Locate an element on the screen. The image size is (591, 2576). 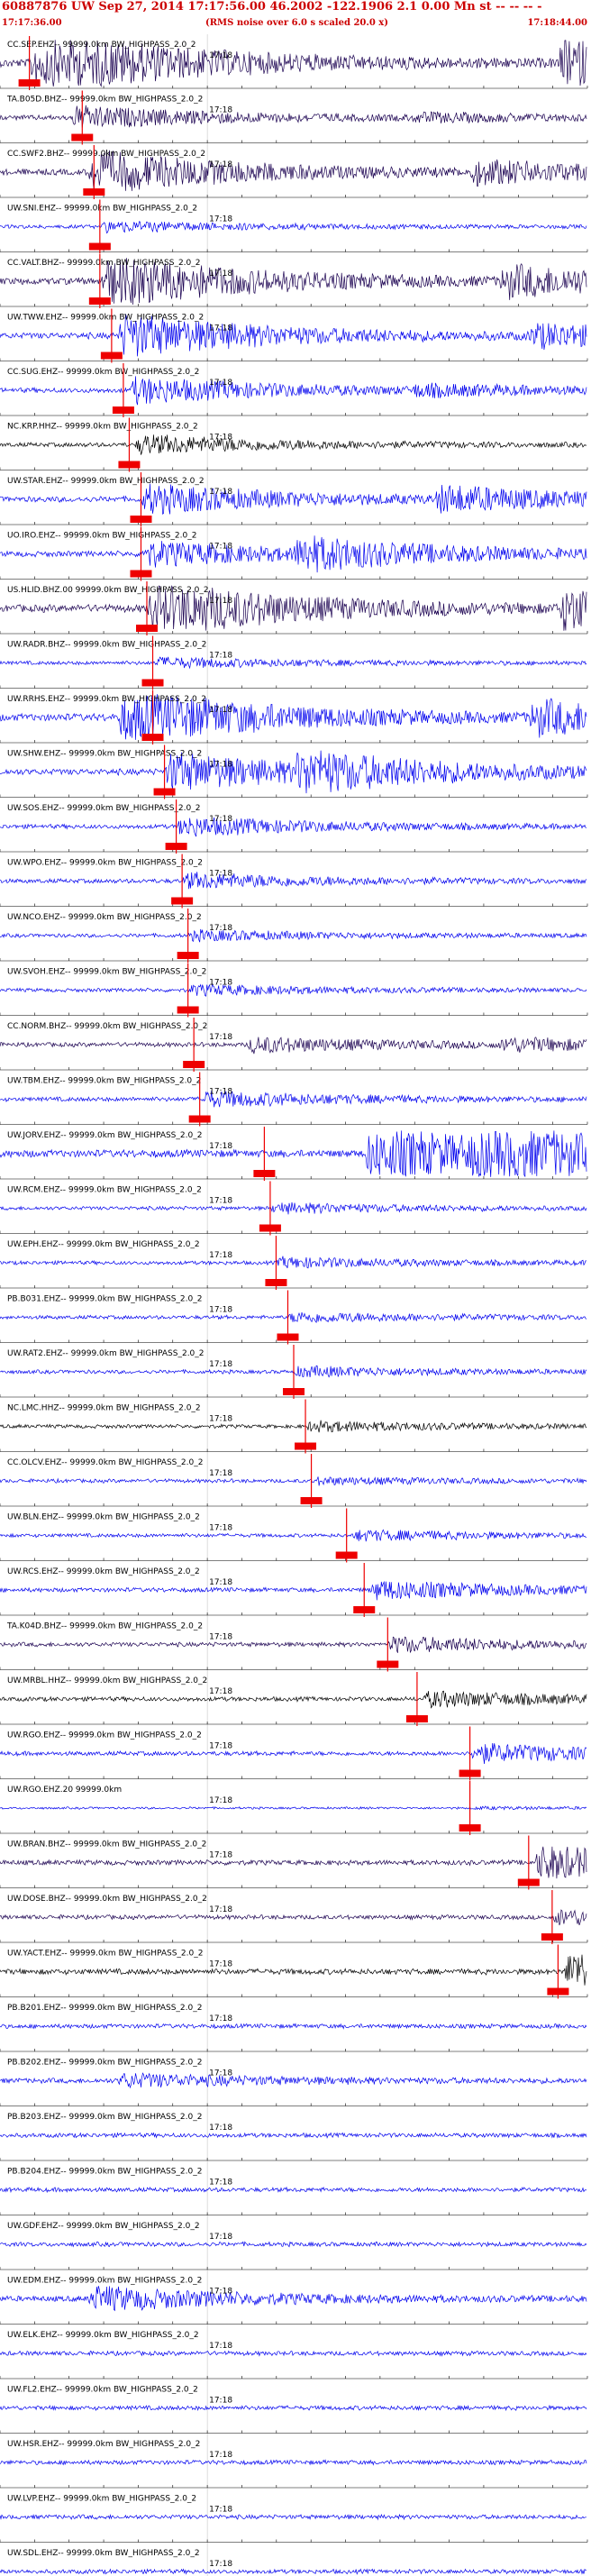
trace-32: UW.RGO.EHZ.20 99999.0km 17:18 is located at coordinates (294, 1808).